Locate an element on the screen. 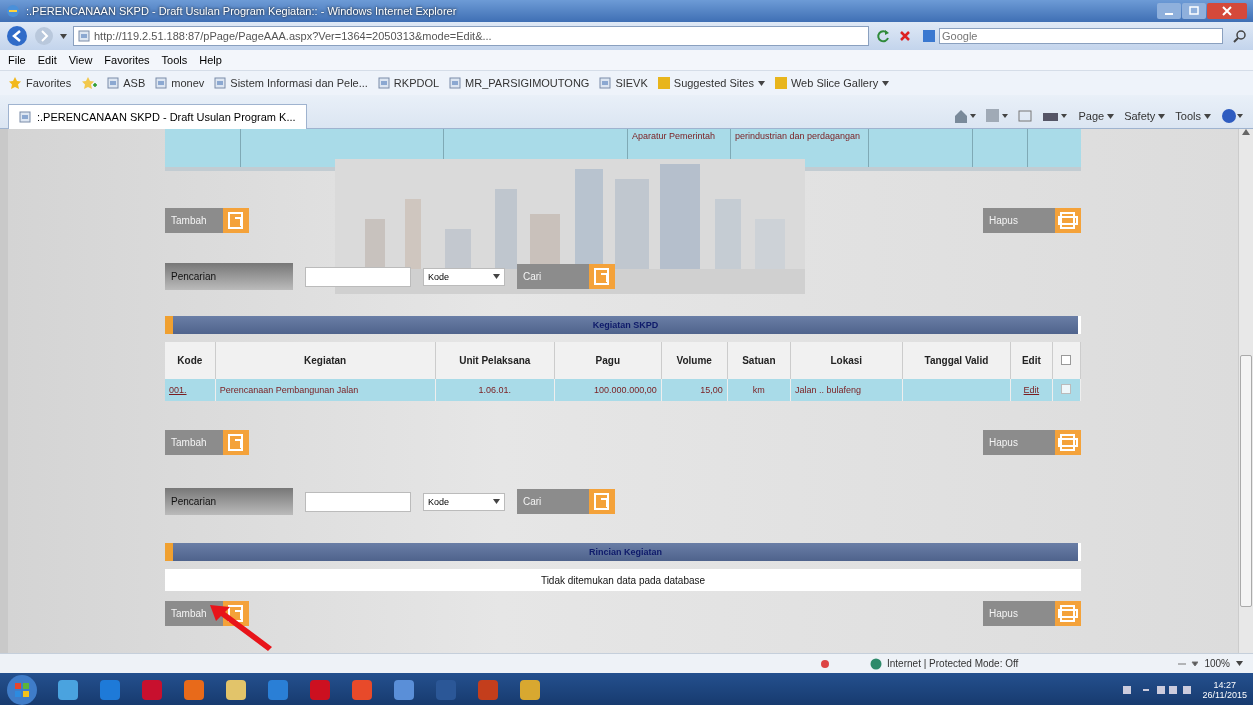 This screenshot has width=1253, height=705. zoom-button: 100% is located at coordinates (1217, 663).